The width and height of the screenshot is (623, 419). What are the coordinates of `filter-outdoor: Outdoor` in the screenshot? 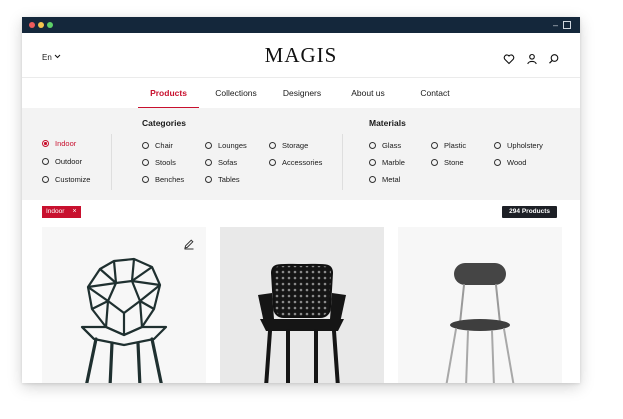 It's located at (62, 162).